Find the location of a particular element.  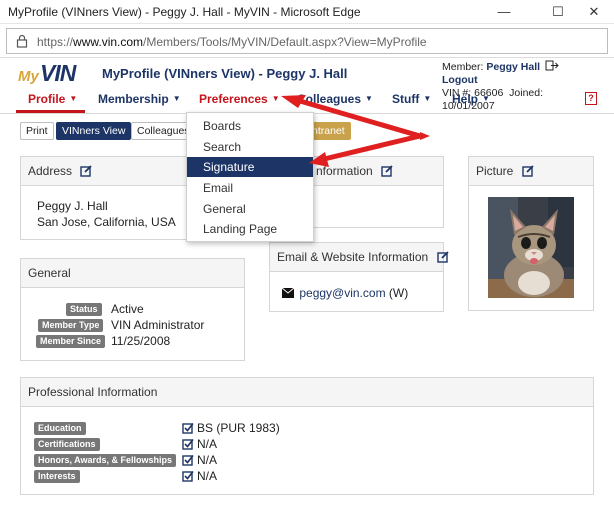

nav-membership: Membership ▼ is located at coordinates (139, 99).